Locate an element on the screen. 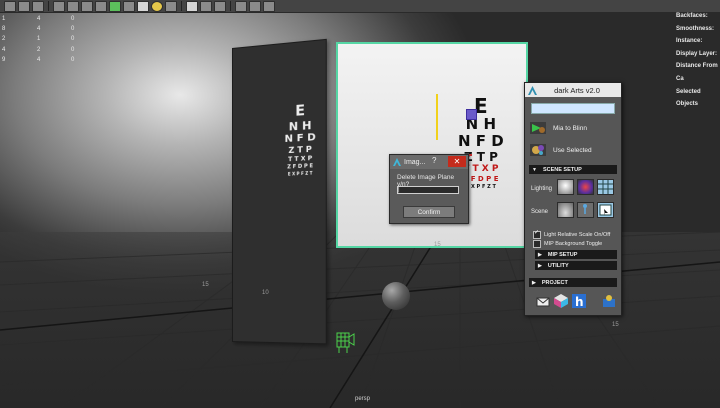 The width and height of the screenshot is (720, 408). hud-row: 210 is located at coordinates (38, 39).